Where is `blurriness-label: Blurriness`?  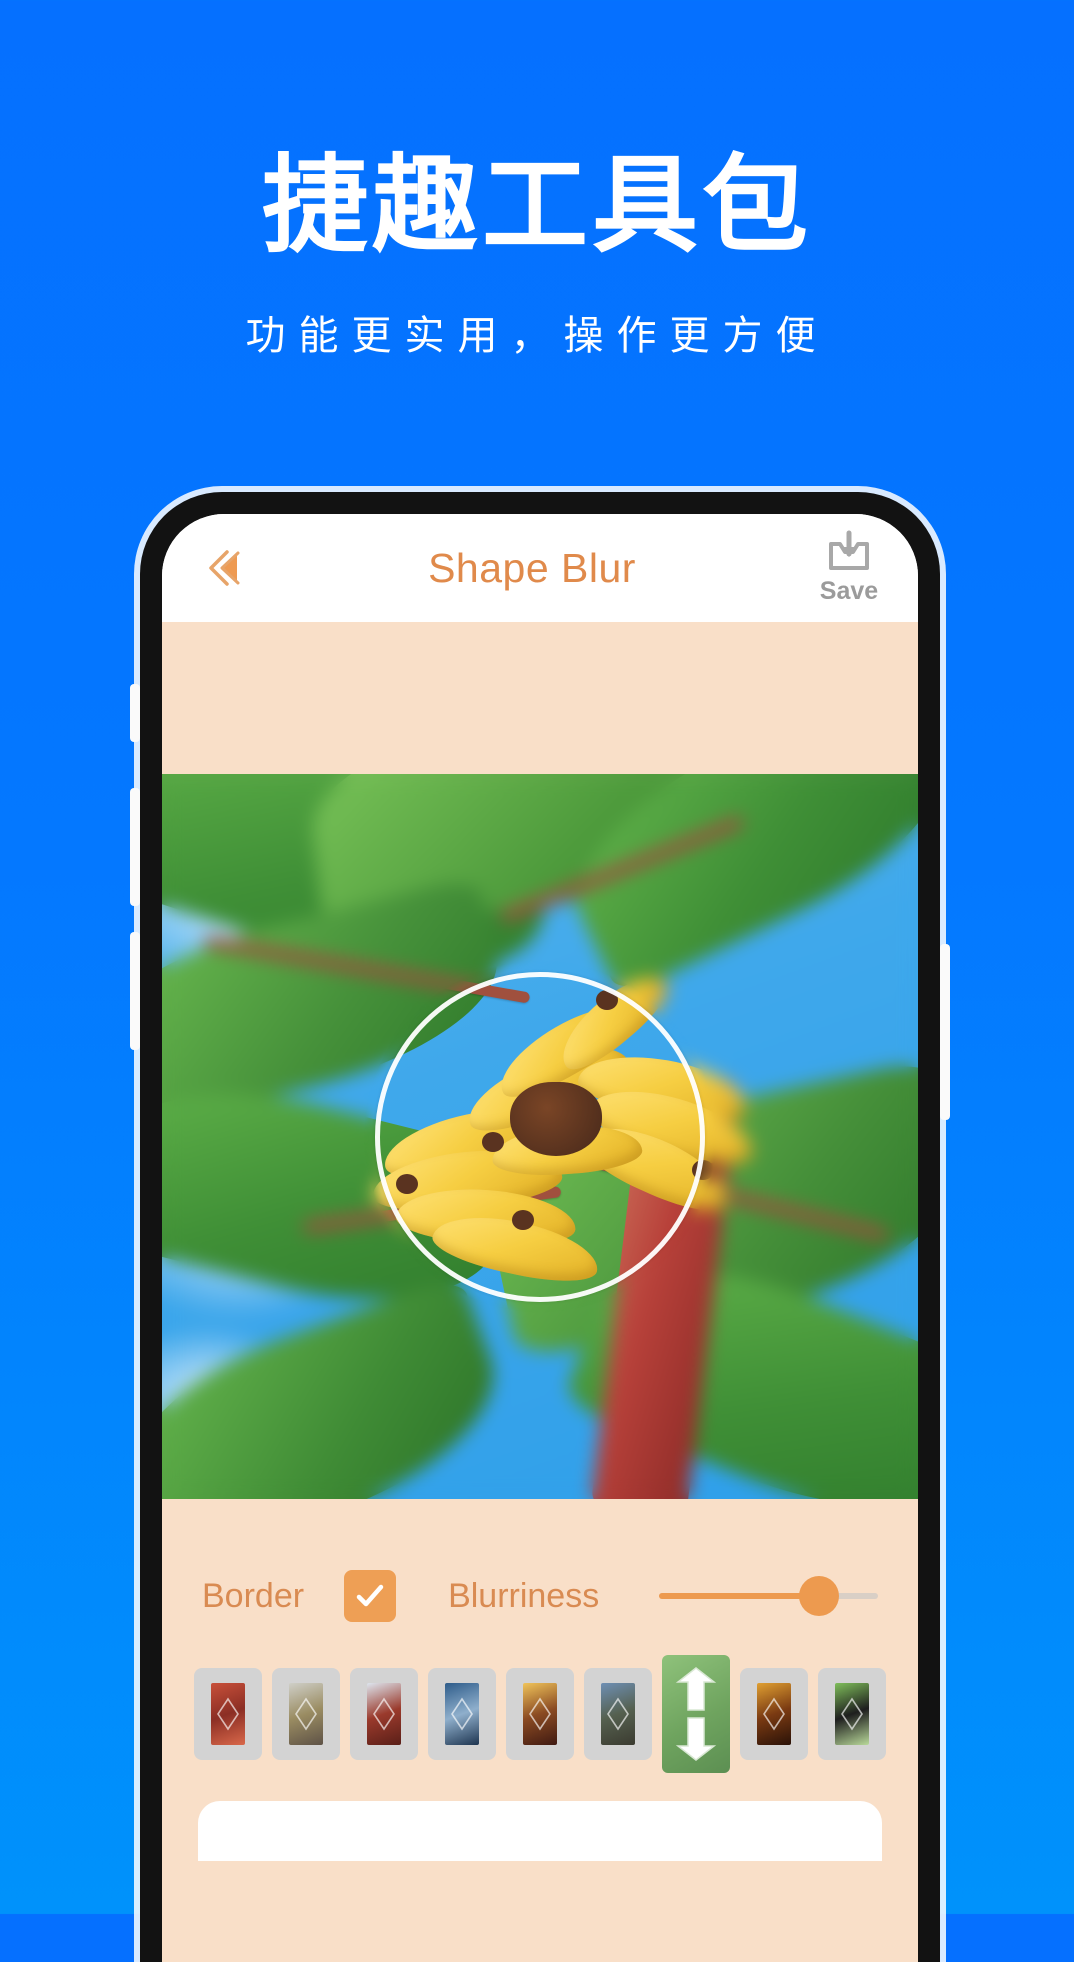 blurriness-label: Blurriness is located at coordinates (524, 1595).